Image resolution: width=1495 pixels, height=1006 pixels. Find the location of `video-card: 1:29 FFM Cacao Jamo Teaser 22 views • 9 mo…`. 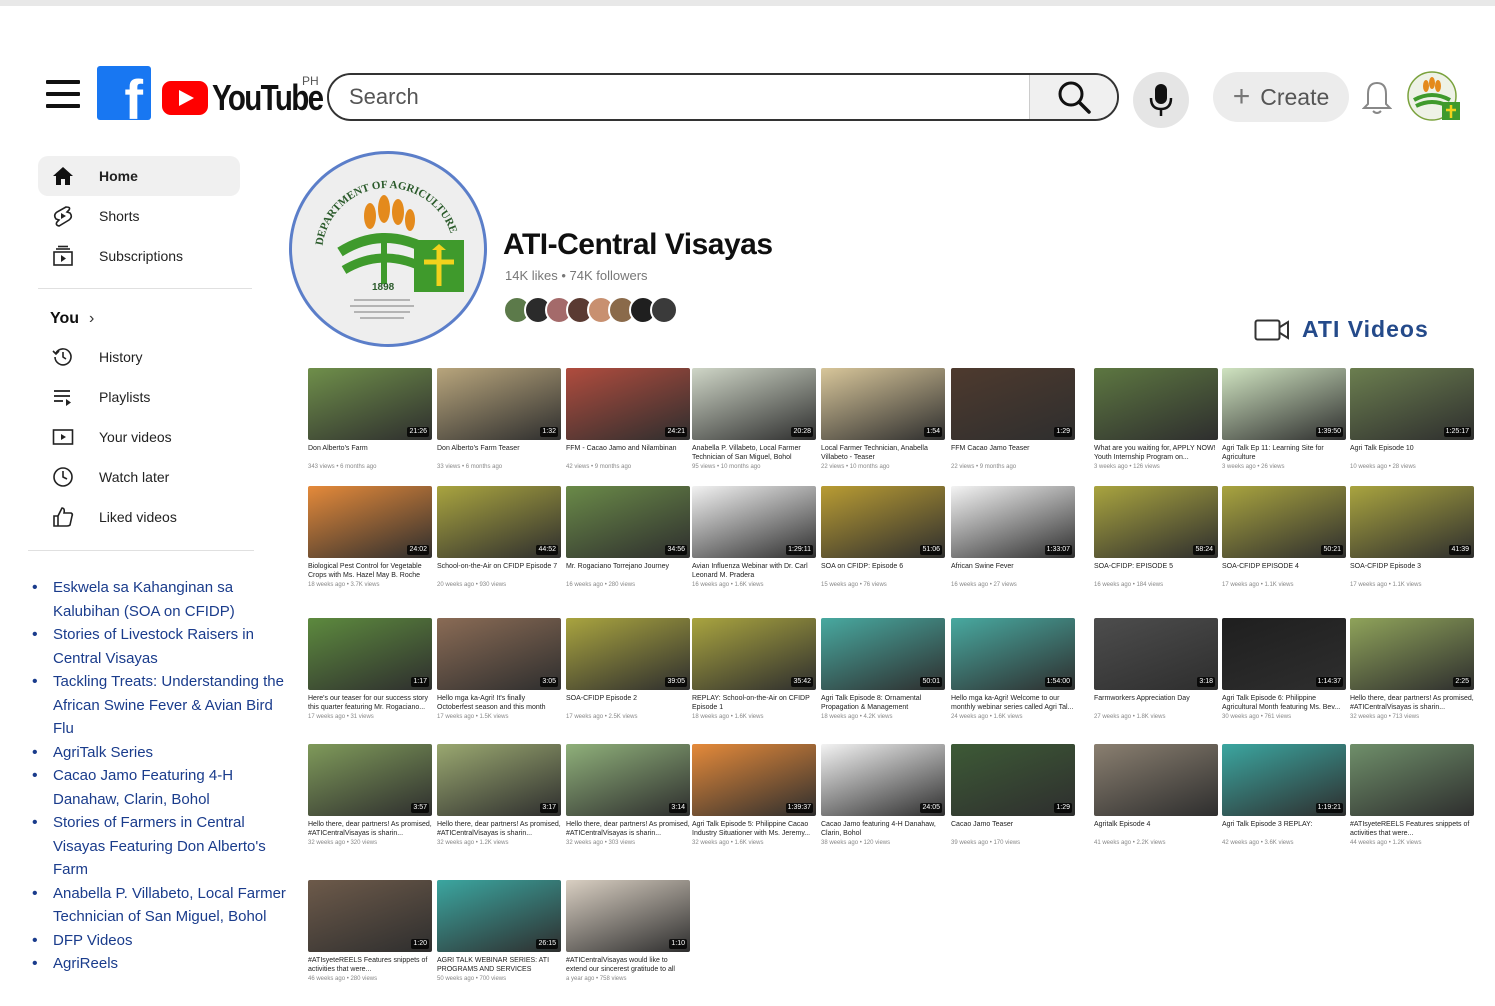

video-card: 1:29 FFM Cacao Jamo Teaser 22 views • 9 mo… is located at coordinates (1013, 419).